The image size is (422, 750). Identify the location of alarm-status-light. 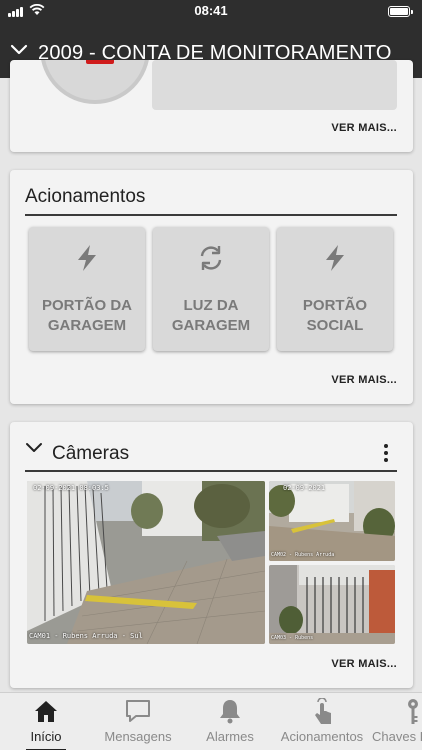
(100, 62).